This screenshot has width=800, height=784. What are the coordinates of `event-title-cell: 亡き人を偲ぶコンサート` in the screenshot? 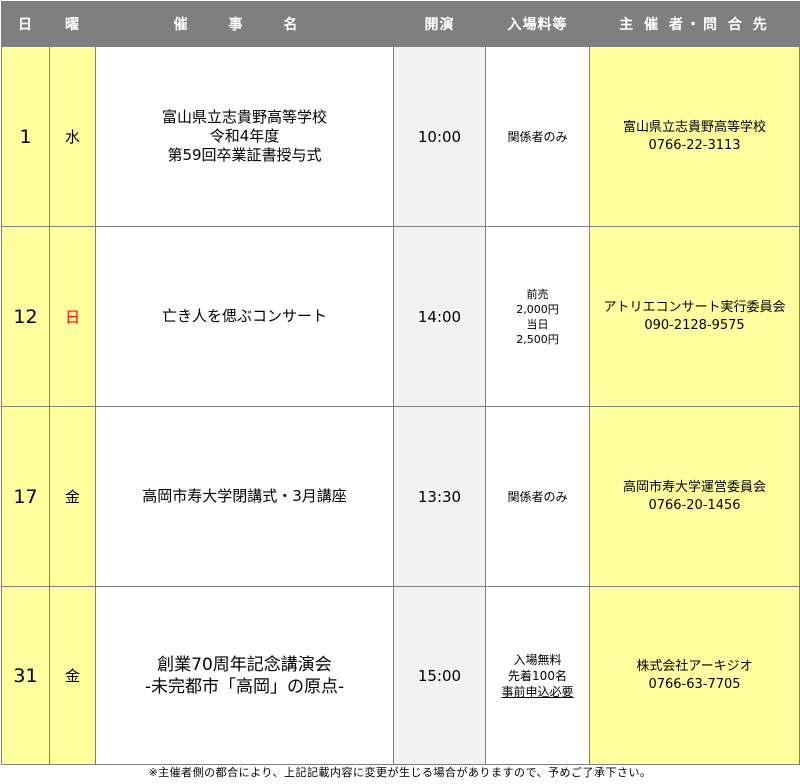 It's located at (244, 316).